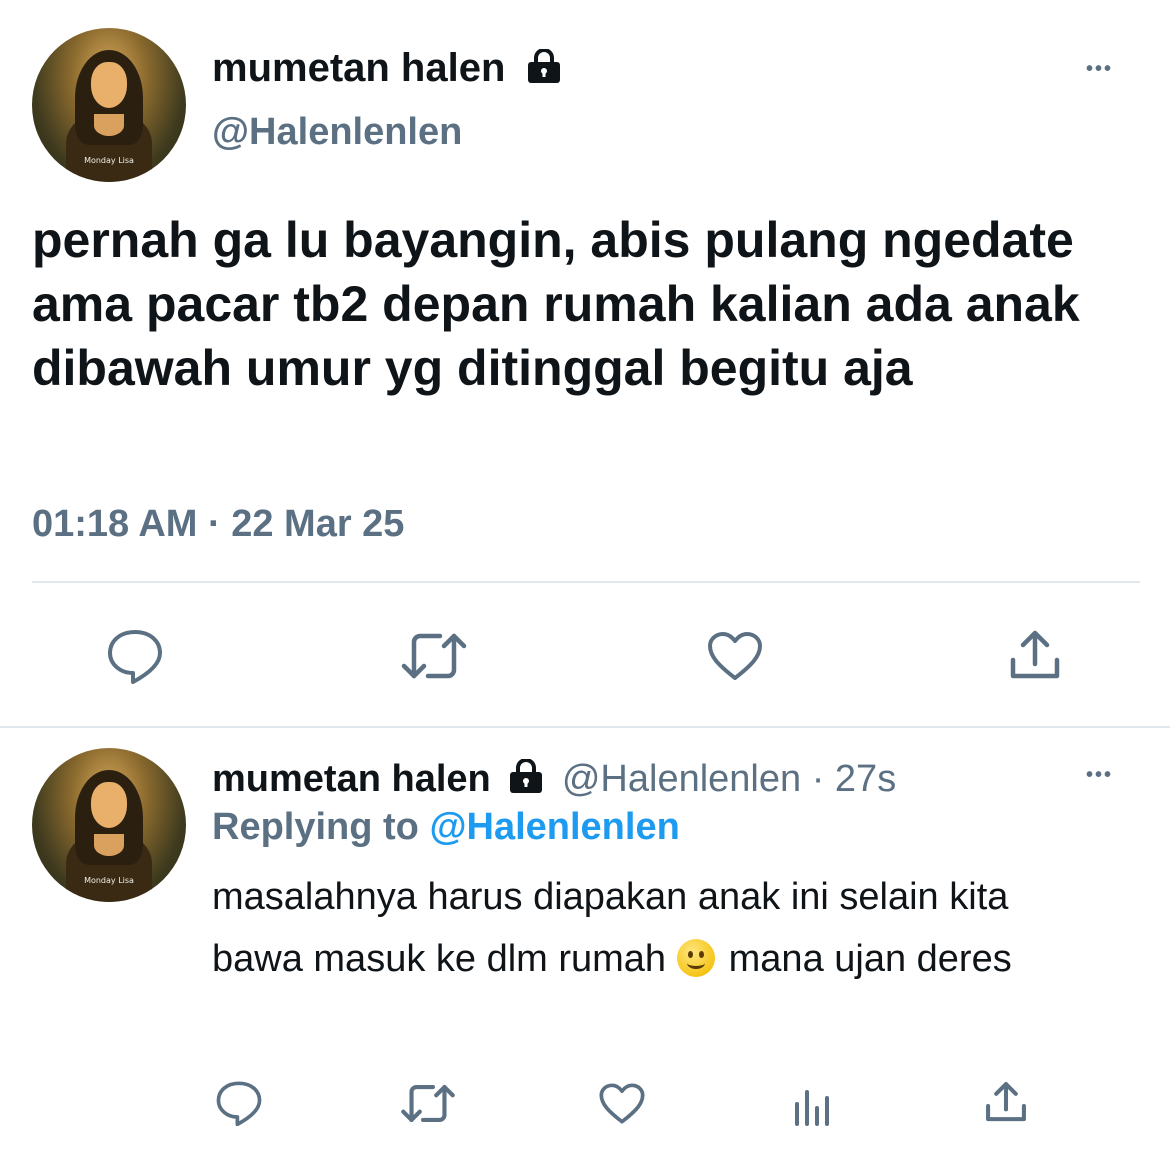 This screenshot has width=1170, height=1155. Describe the element at coordinates (337, 132) in the screenshot. I see `handle: @Halenlenlen` at that location.